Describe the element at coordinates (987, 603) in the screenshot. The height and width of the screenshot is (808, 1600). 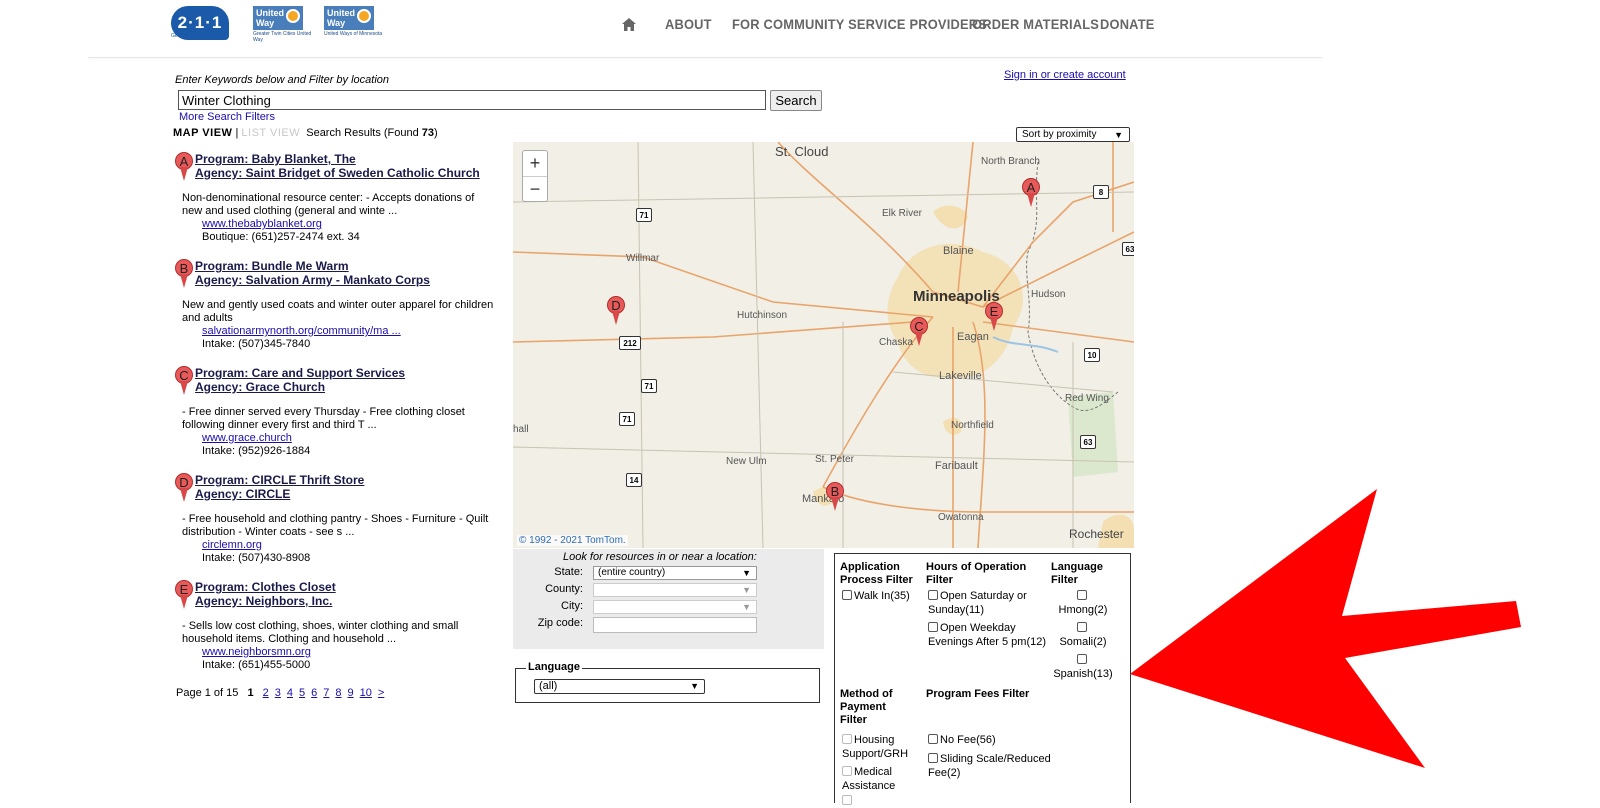
I see `filter-open-weekend: Open Saturday or Sunday(11)` at that location.